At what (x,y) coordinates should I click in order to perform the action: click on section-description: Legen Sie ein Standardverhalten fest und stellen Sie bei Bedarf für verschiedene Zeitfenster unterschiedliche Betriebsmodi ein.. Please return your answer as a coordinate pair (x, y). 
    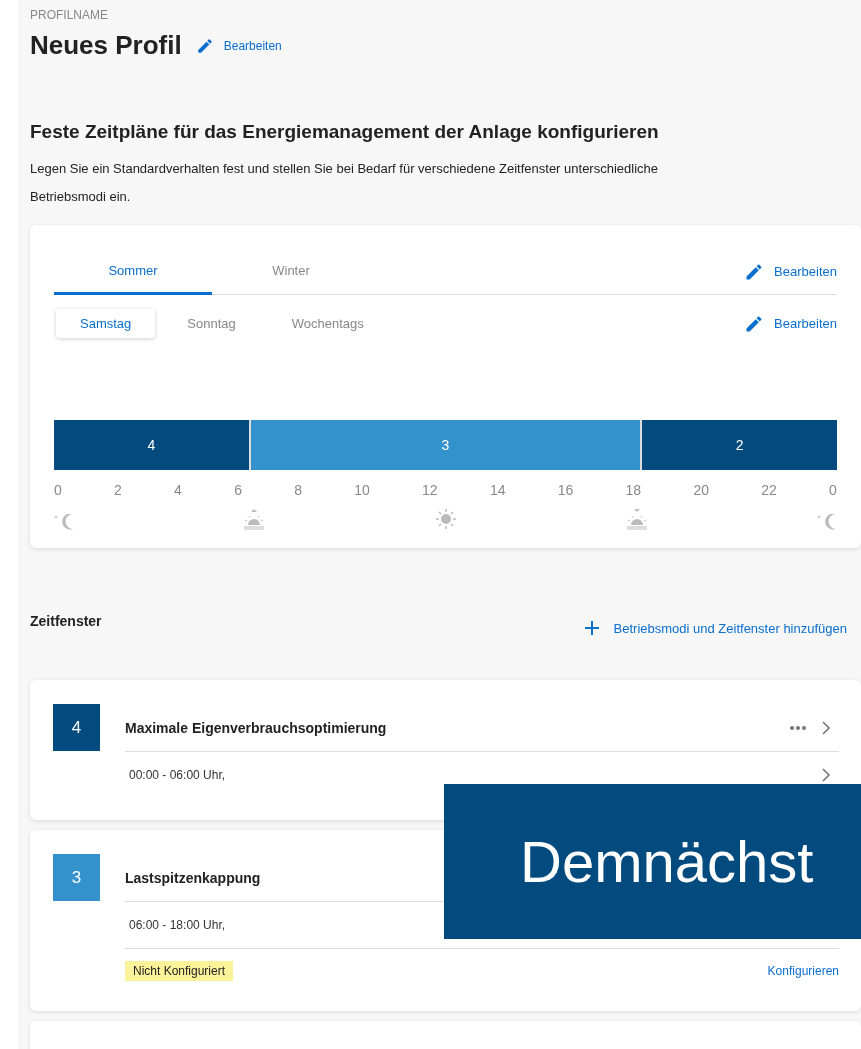
    Looking at the image, I should click on (344, 183).